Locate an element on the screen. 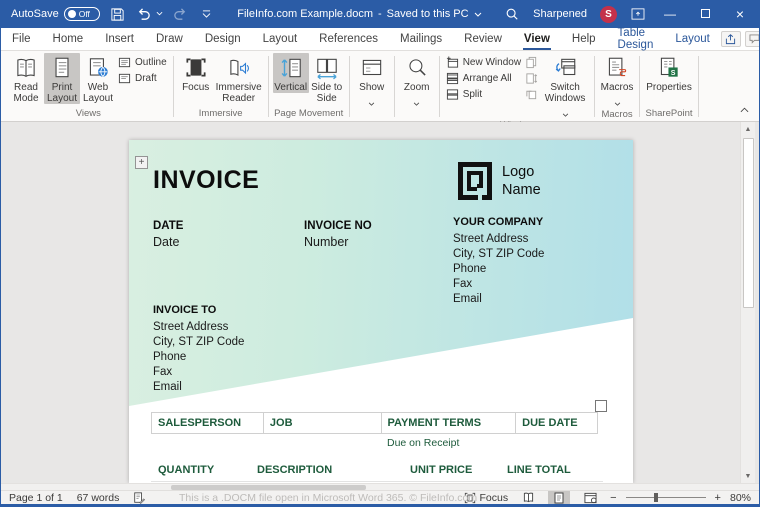  user-name: Sharpened is located at coordinates (560, 14).